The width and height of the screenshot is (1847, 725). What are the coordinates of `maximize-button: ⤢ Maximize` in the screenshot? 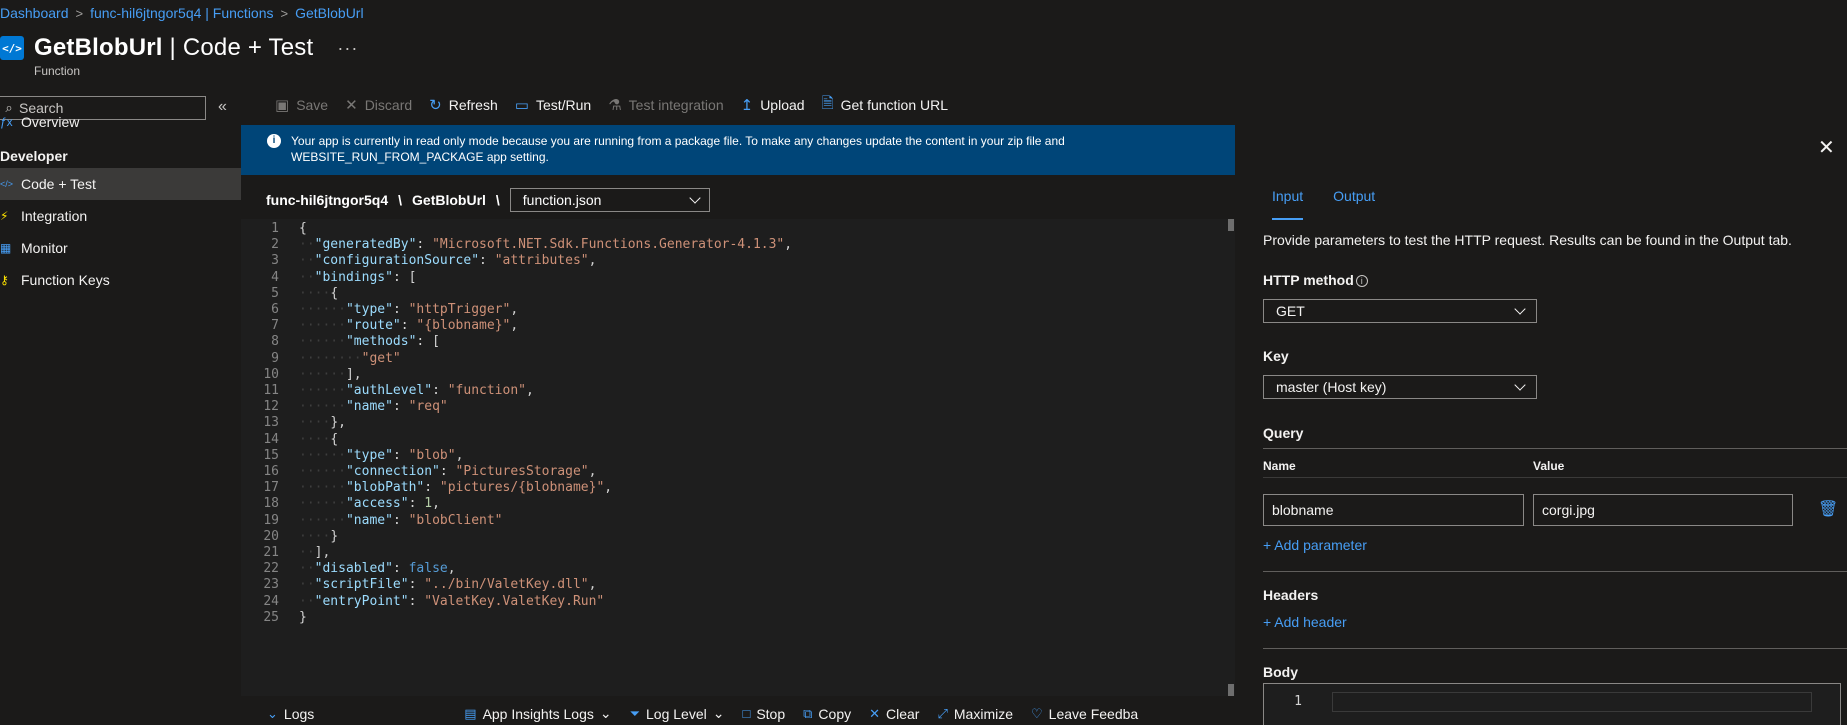 It's located at (975, 714).